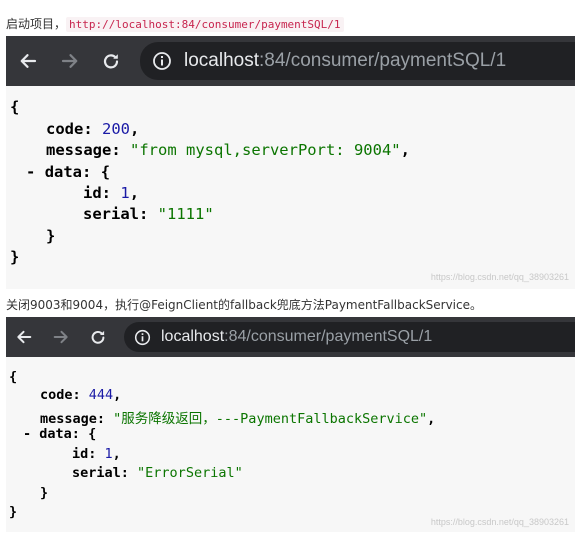 Image resolution: width=583 pixels, height=547 pixels. What do you see at coordinates (36, 24) in the screenshot?
I see `caption-text: 启动项目，` at bounding box center [36, 24].